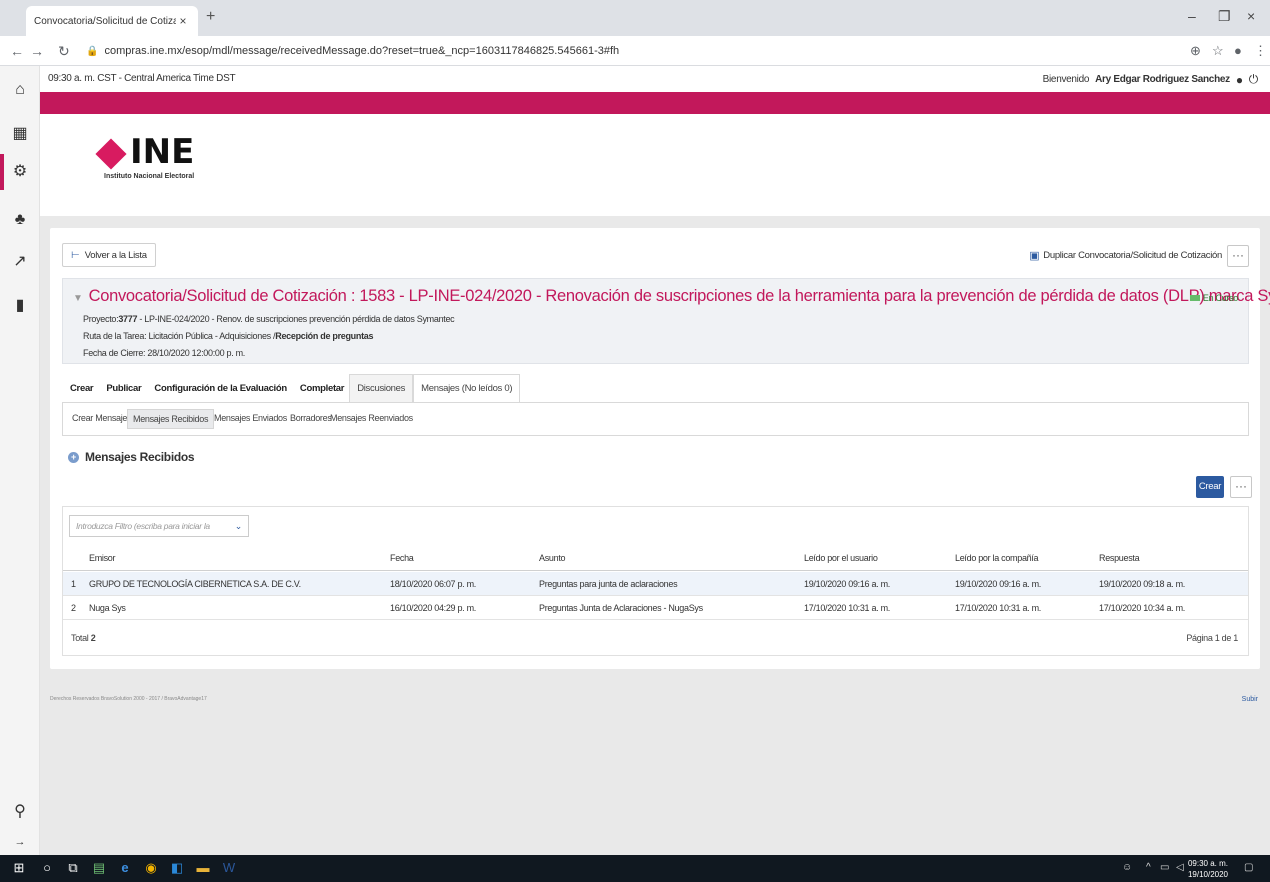  What do you see at coordinates (20, 306) in the screenshot?
I see `documents-icon: ▮` at bounding box center [20, 306].